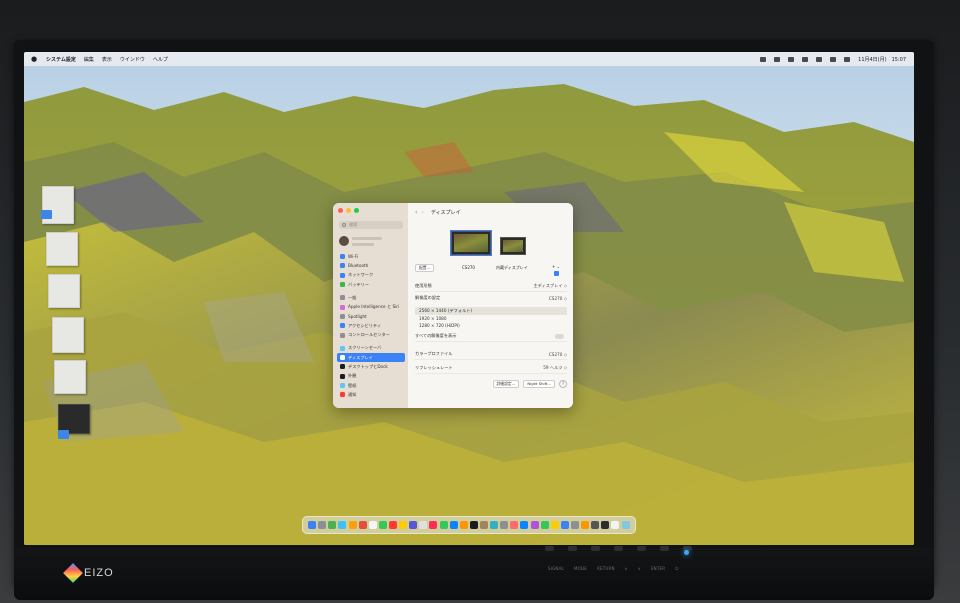 The height and width of the screenshot is (603, 960). Describe the element at coordinates (558, 354) in the screenshot. I see `color-profile-select: CS270 ◇` at that location.